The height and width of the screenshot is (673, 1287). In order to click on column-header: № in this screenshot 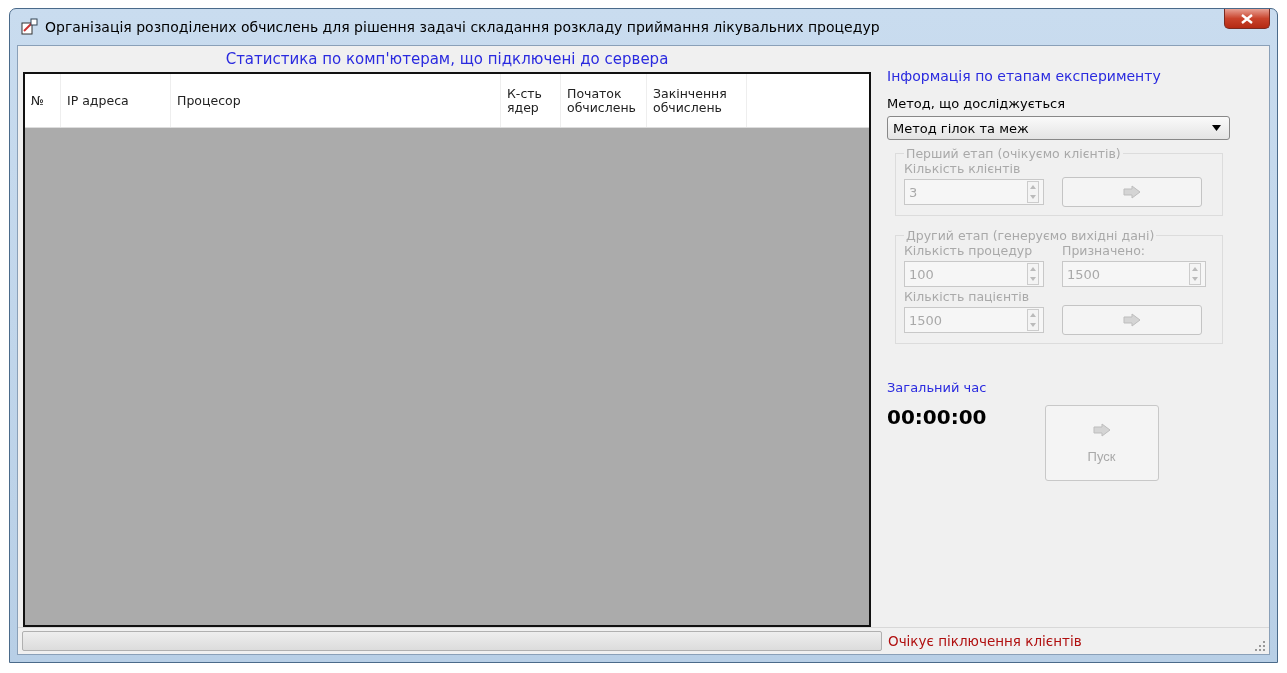, I will do `click(43, 100)`.